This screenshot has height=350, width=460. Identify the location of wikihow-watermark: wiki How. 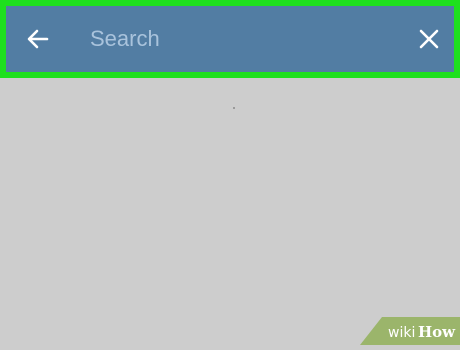
(410, 331).